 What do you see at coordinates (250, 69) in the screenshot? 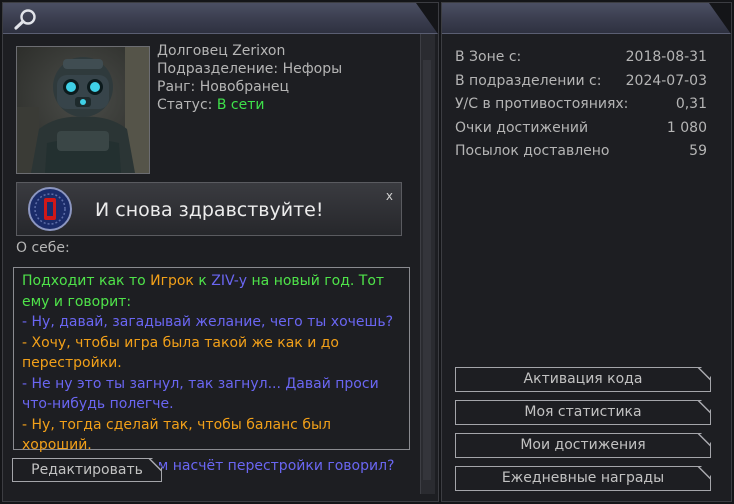
I see `profile-division: Подразделение: Нефоры` at bounding box center [250, 69].